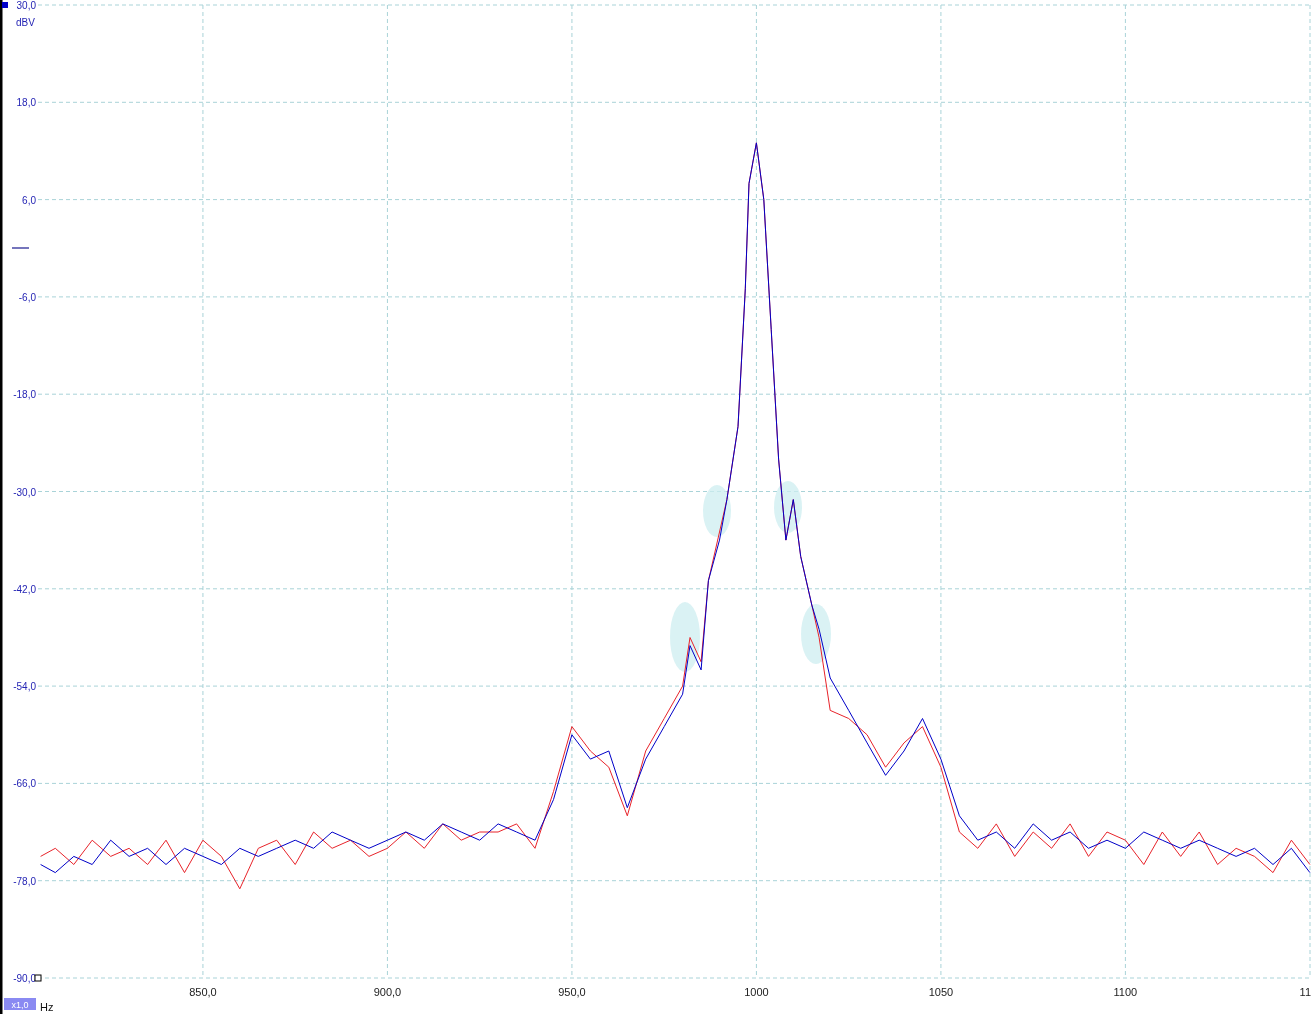 The width and height of the screenshot is (1311, 1014). I want to click on x-tick-label: 1050, so click(941, 992).